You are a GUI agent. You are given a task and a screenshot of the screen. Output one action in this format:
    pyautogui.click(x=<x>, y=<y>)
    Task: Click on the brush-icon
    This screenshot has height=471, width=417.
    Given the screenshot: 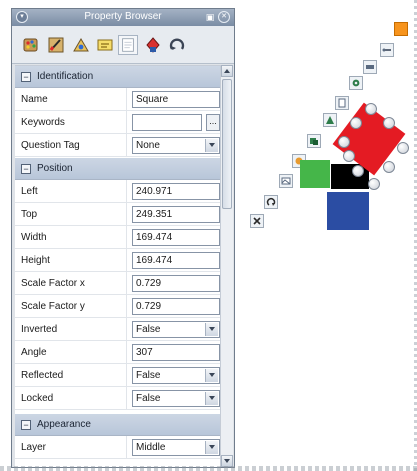 What is the action you would take?
    pyautogui.click(x=56, y=45)
    